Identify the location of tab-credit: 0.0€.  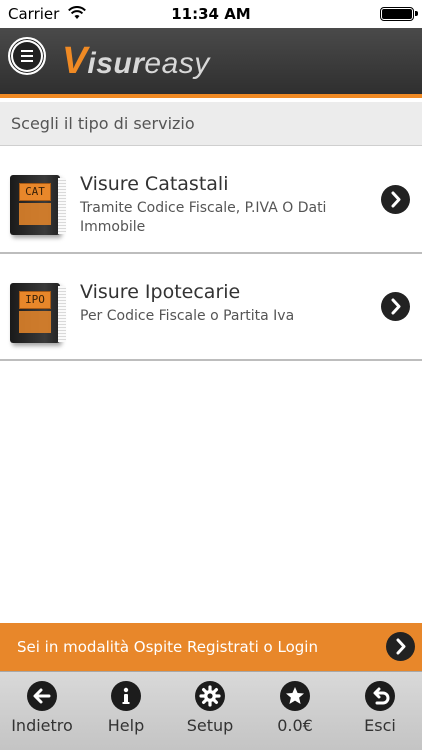
(295, 711).